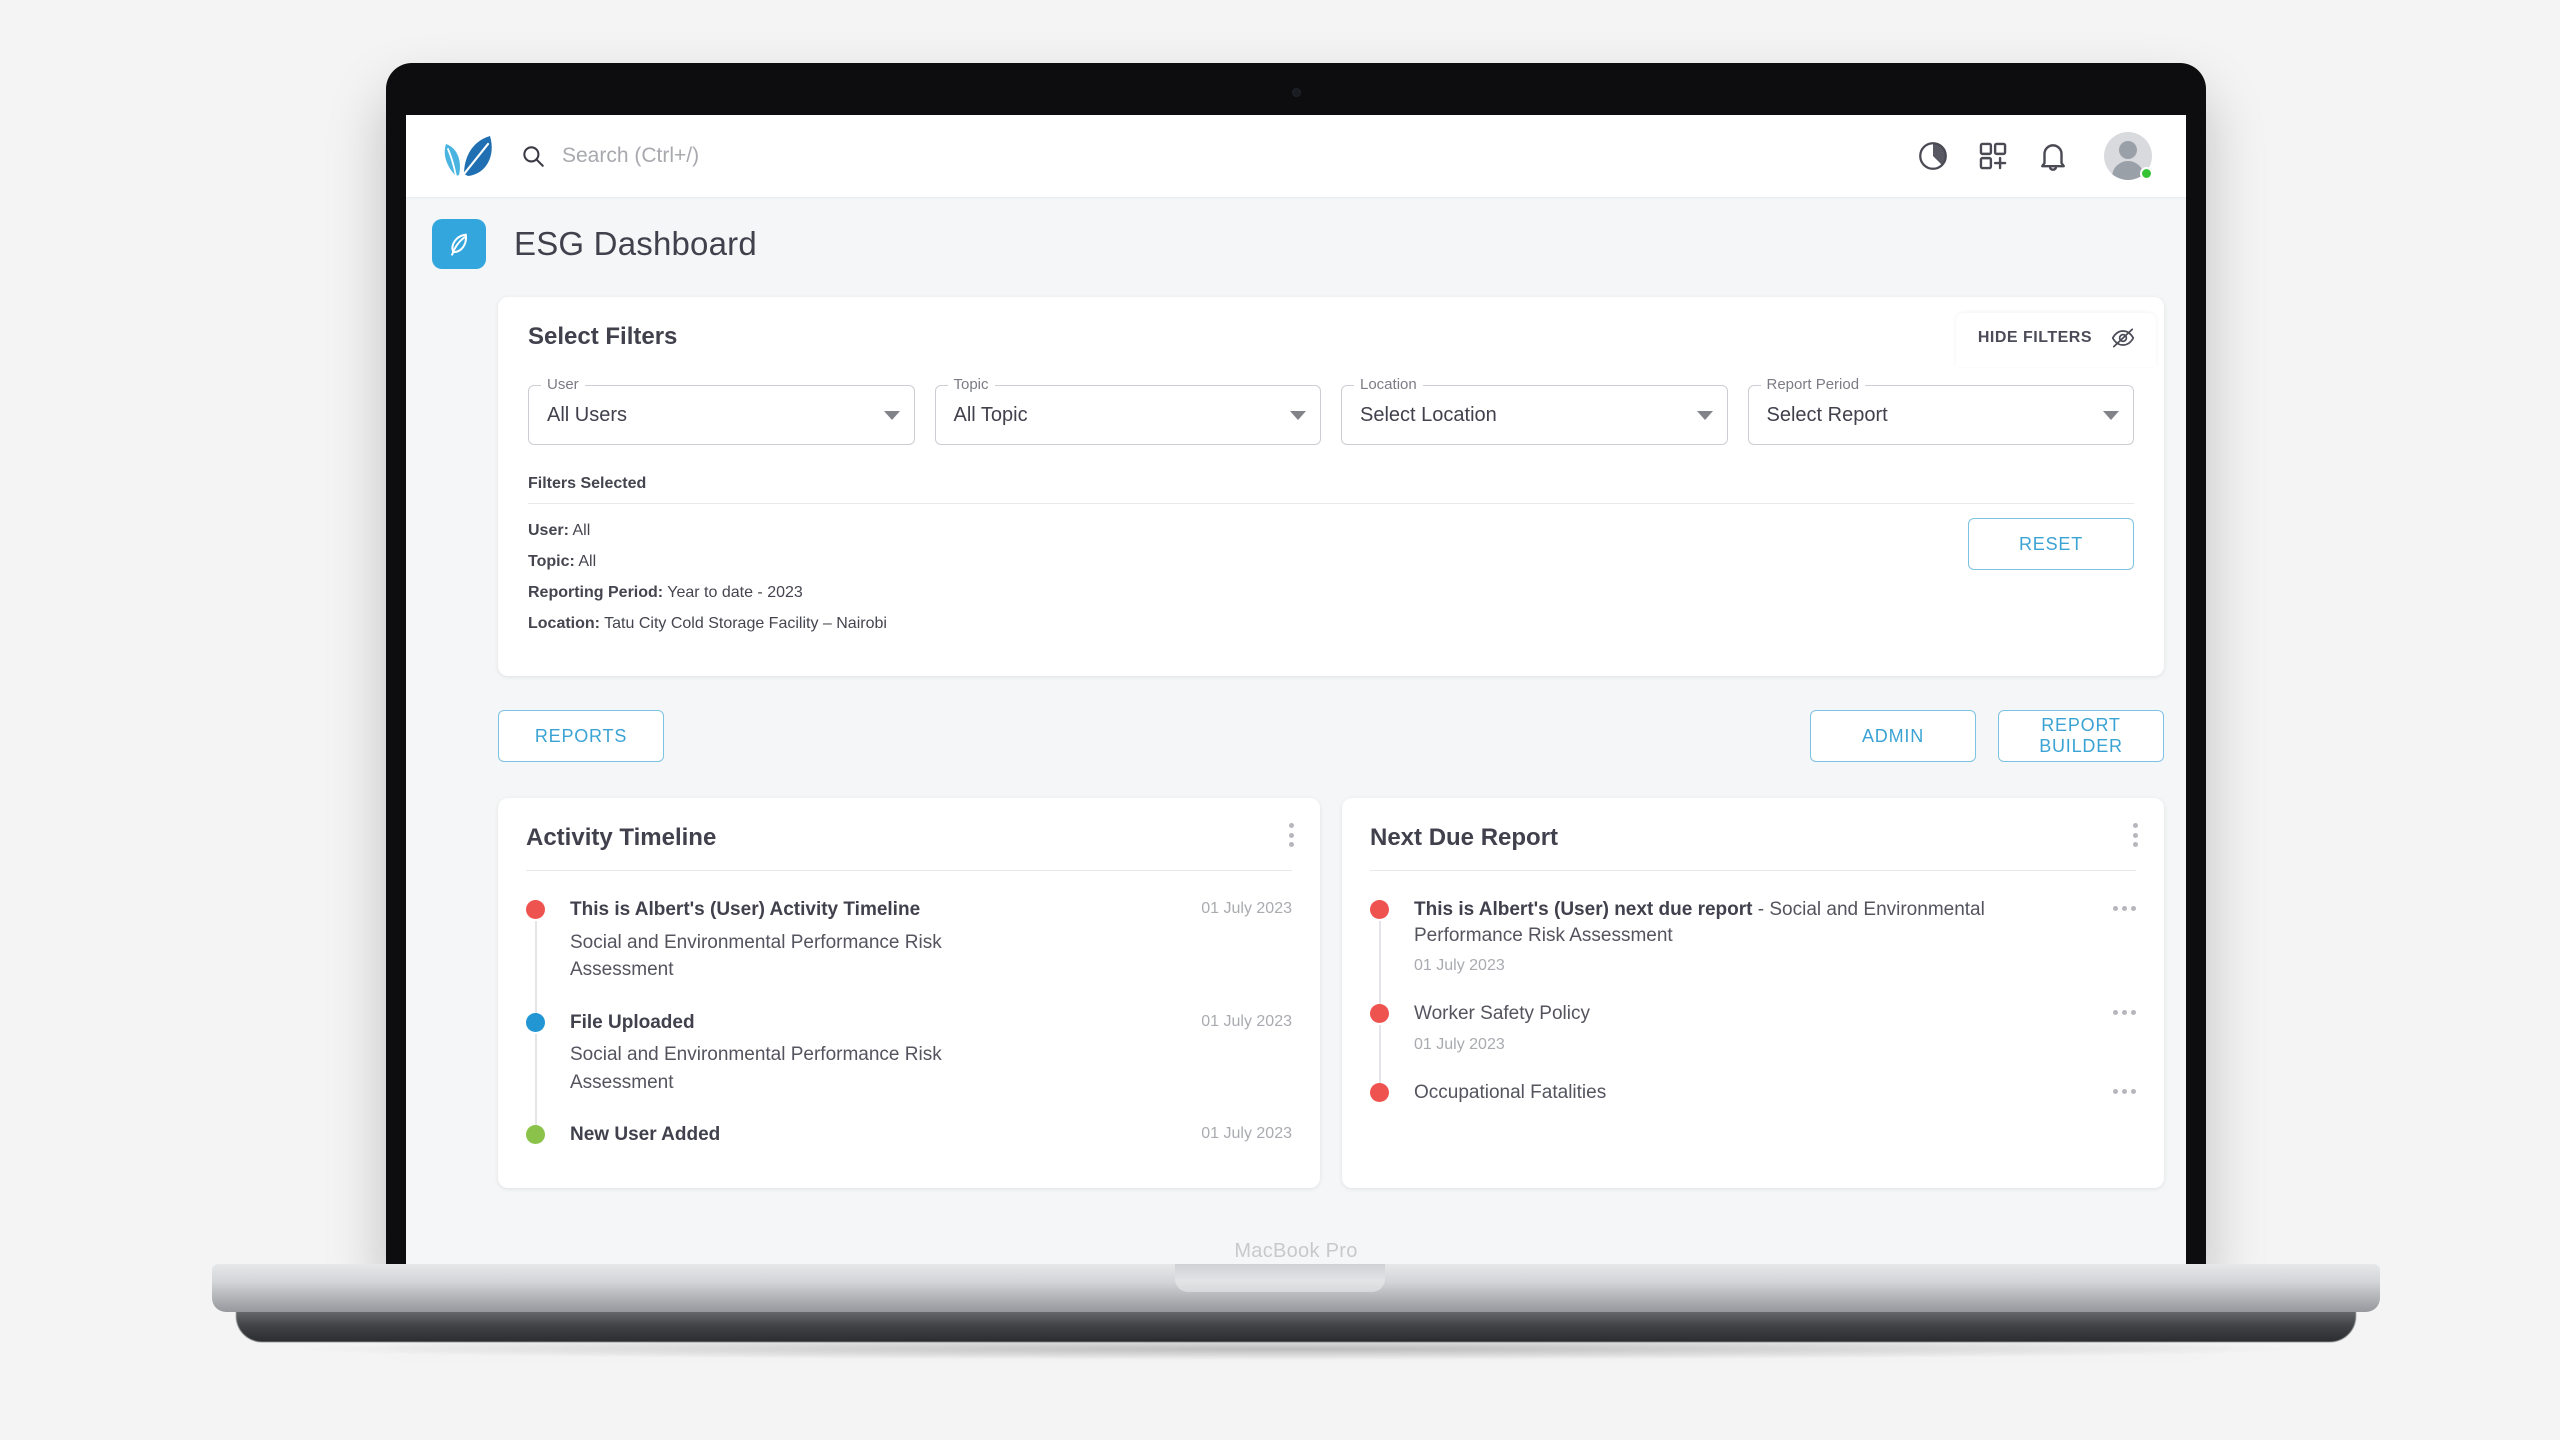  Describe the element at coordinates (735, 592) in the screenshot. I see `filter-summary-period-value: Year to date - 2023` at that location.